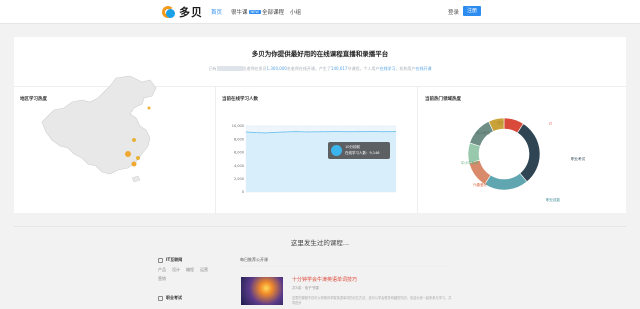 This screenshot has width=640, height=309. Describe the element at coordinates (551, 124) in the screenshot. I see `donut-label-it: IT` at that location.